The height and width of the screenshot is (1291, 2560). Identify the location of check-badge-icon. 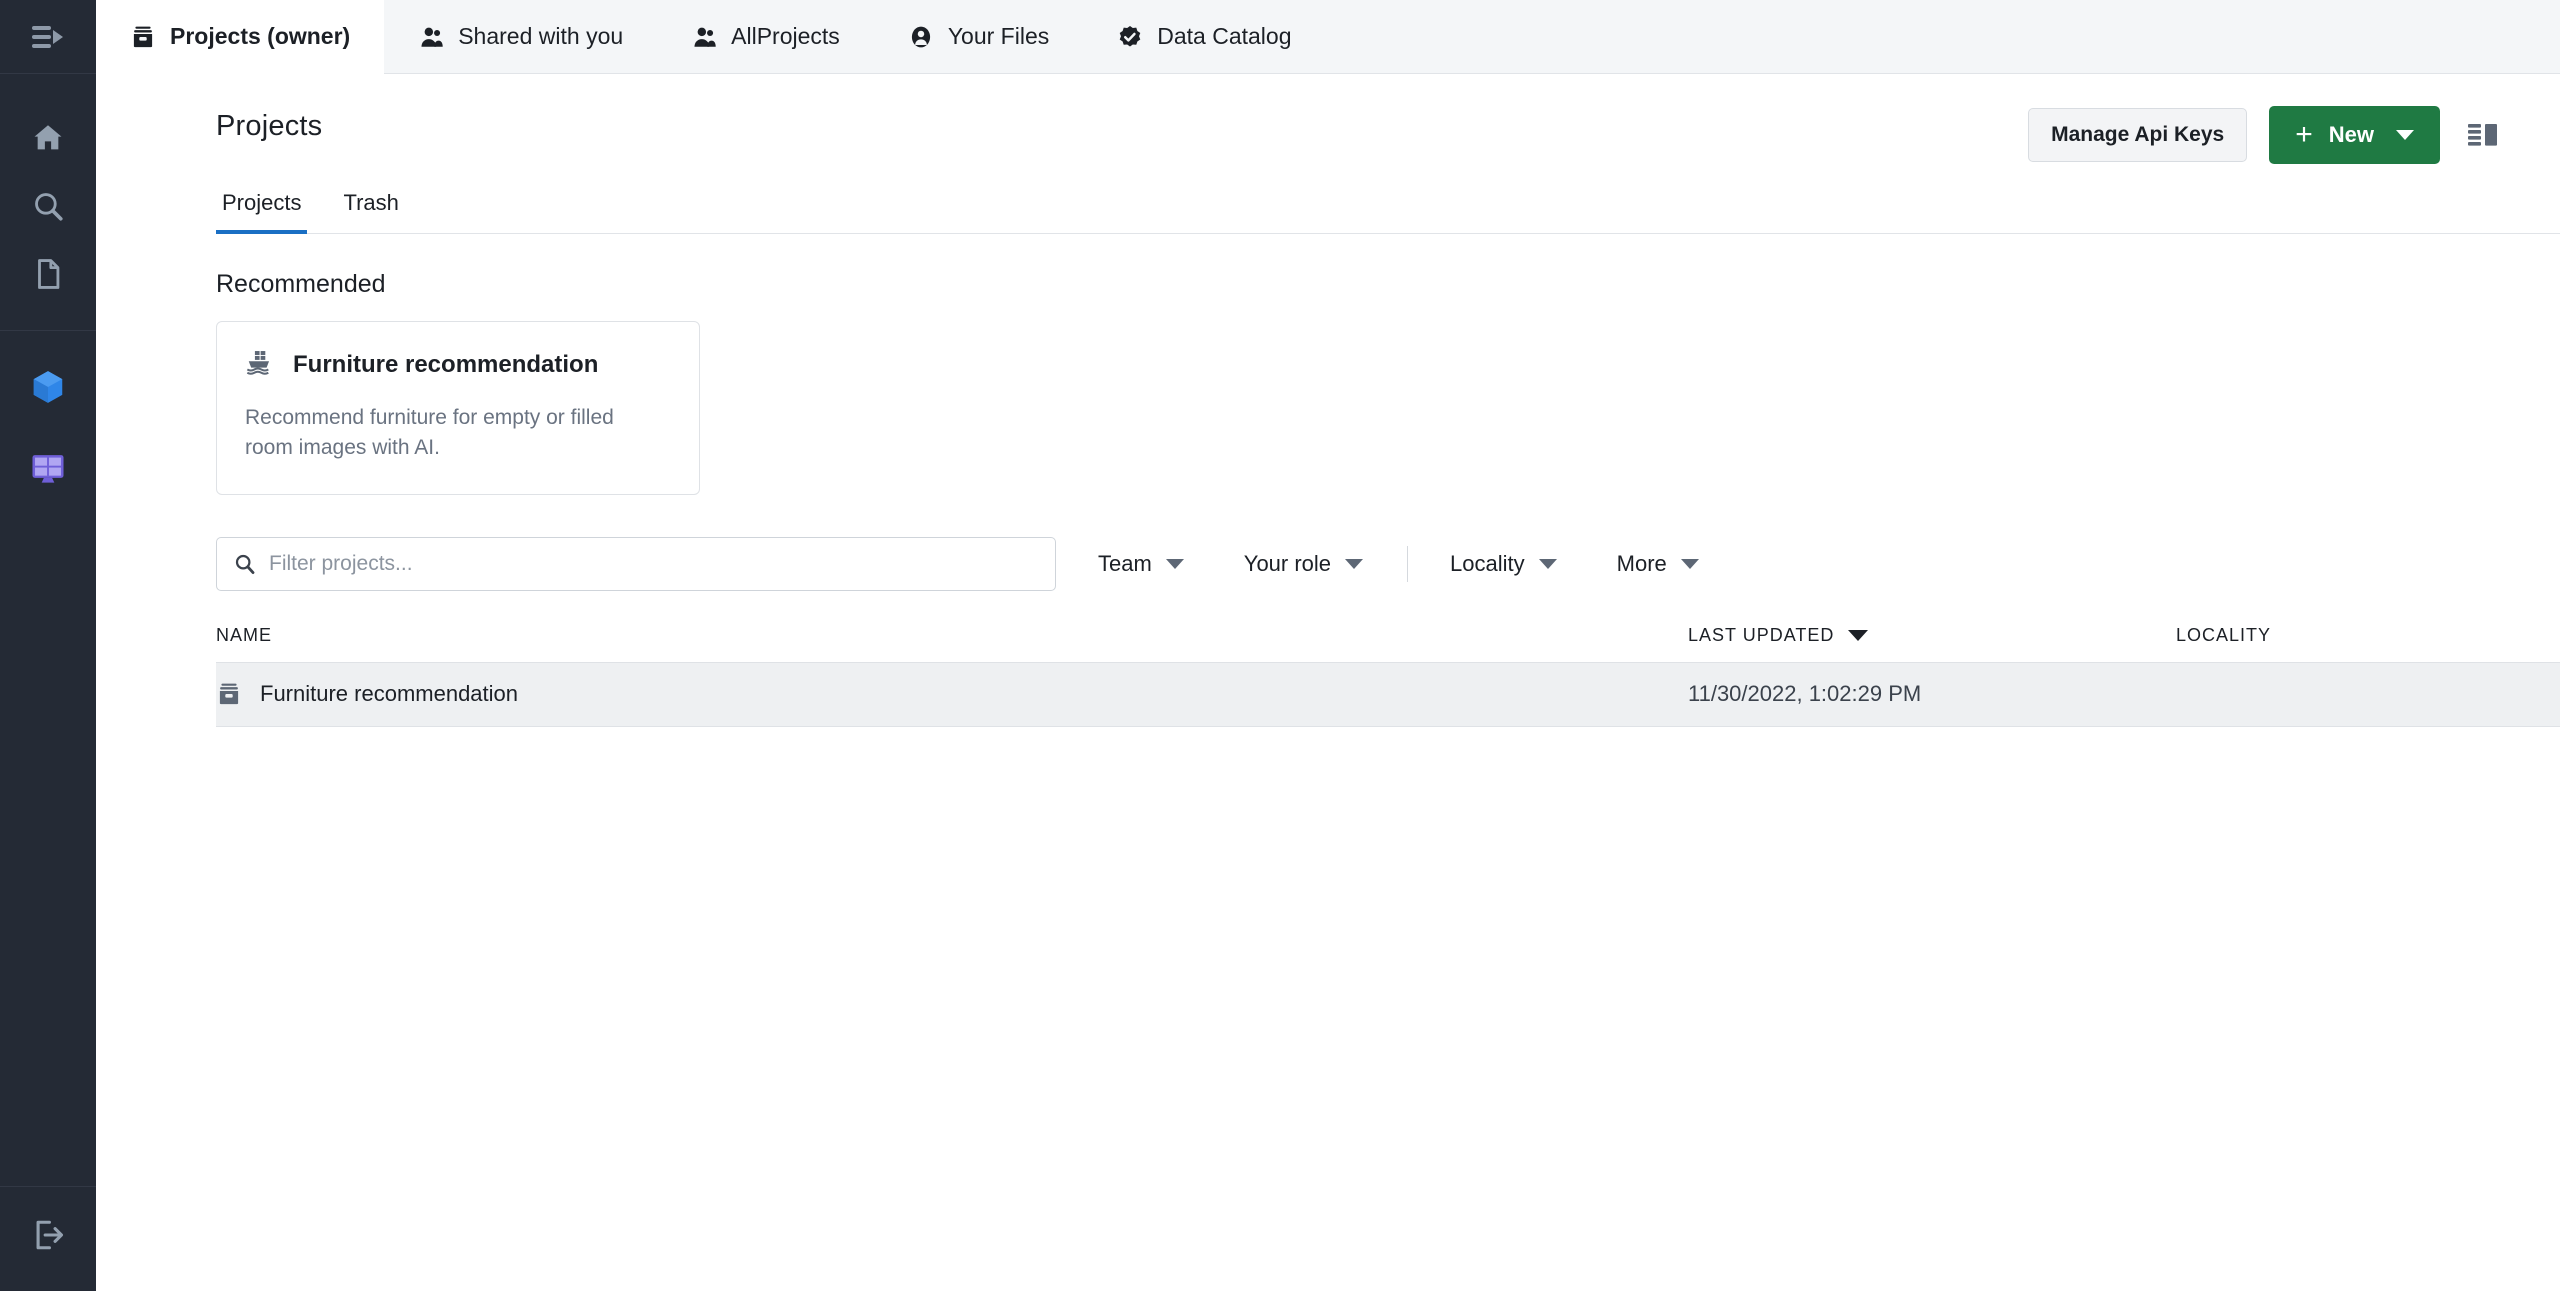
(1130, 37).